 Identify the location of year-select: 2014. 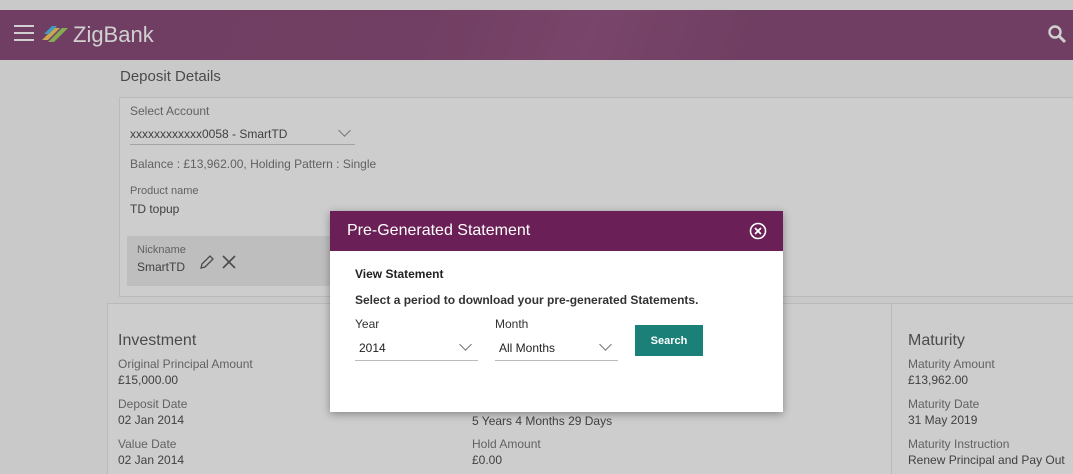
(416, 348).